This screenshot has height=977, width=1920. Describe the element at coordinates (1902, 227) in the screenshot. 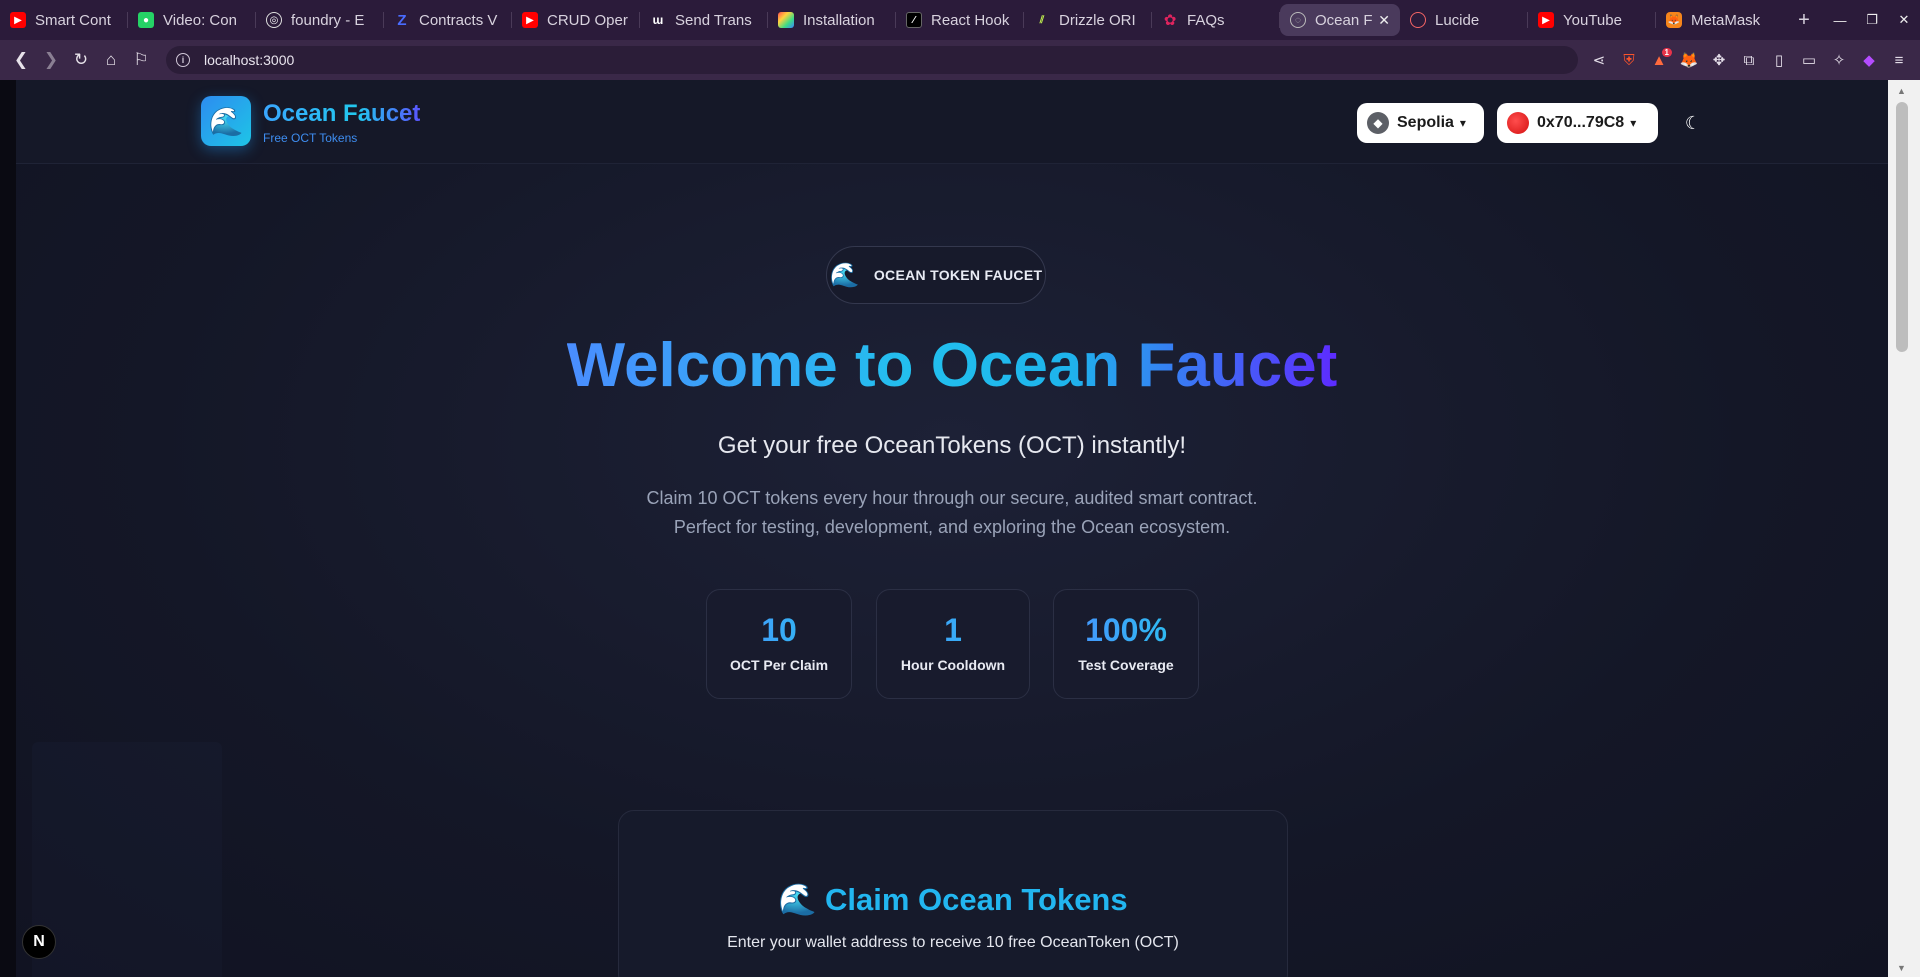

I see `scrollbar-thumb` at that location.